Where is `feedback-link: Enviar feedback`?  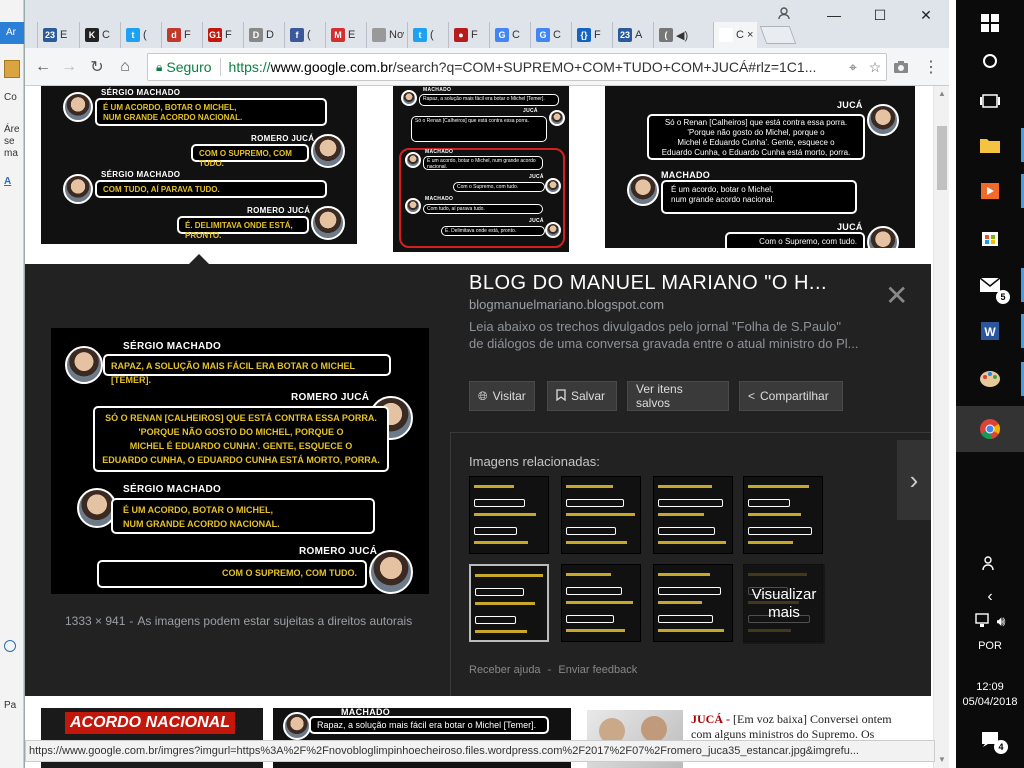
feedback-link: Enviar feedback is located at coordinates (597, 670).